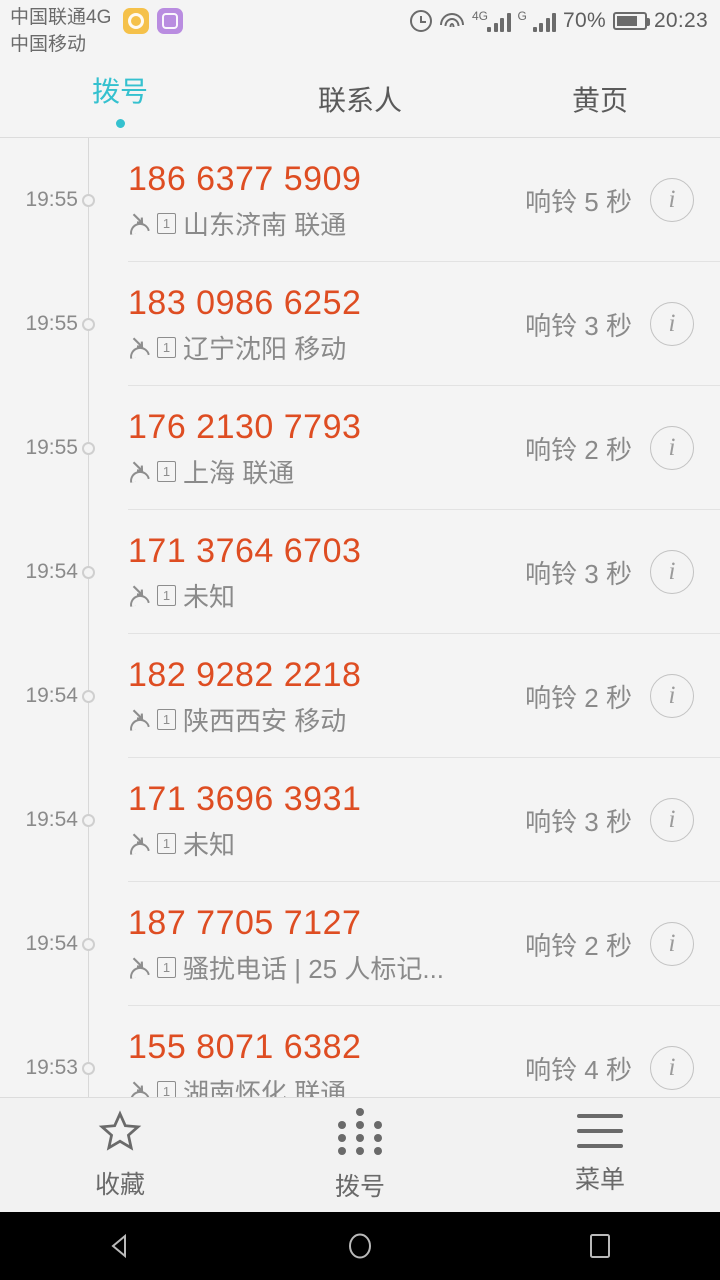 The height and width of the screenshot is (1280, 720). Describe the element at coordinates (360, 1155) in the screenshot. I see `dialpad-button: 拨号` at that location.